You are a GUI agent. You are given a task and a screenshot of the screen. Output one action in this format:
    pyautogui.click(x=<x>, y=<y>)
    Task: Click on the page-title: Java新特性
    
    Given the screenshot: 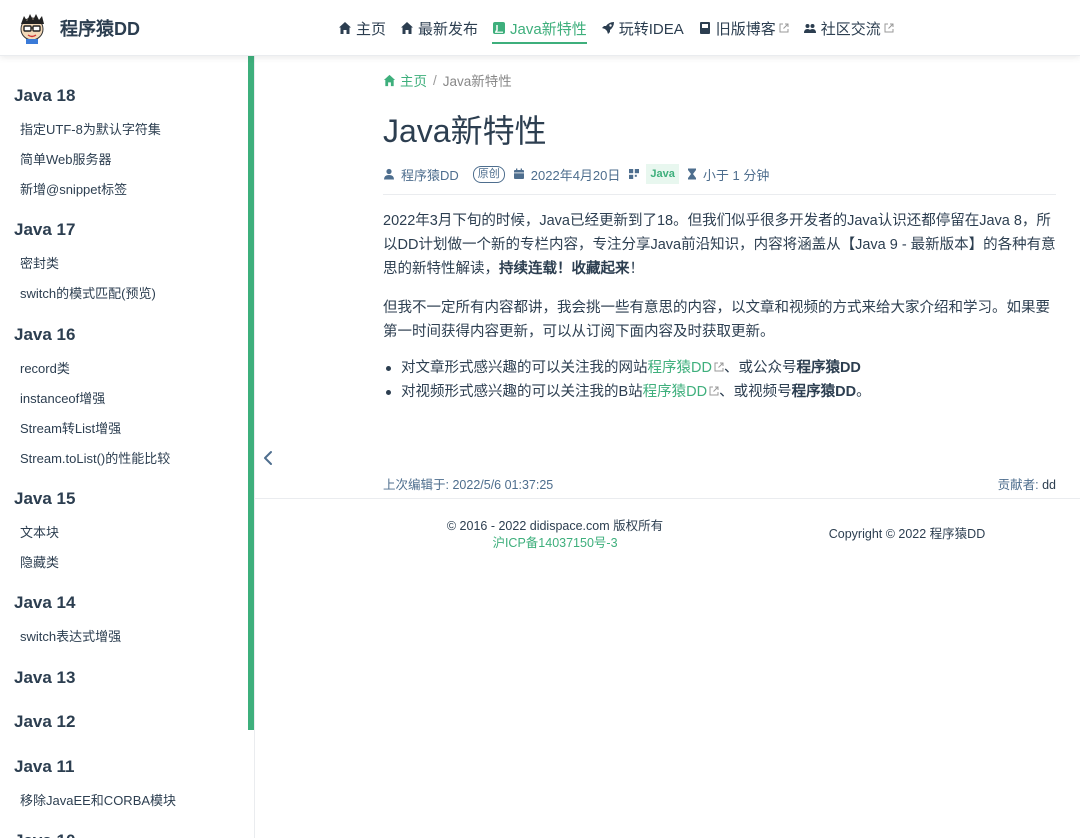 What is the action you would take?
    pyautogui.click(x=465, y=131)
    